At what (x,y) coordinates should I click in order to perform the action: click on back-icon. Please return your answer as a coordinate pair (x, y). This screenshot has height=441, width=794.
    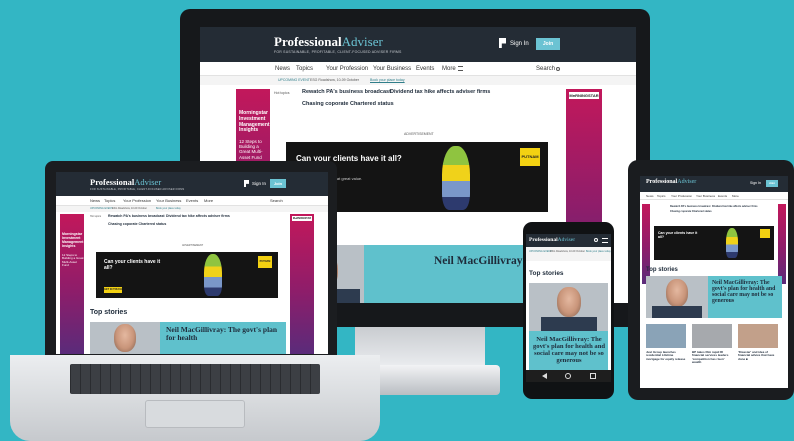
    Looking at the image, I should click on (544, 376).